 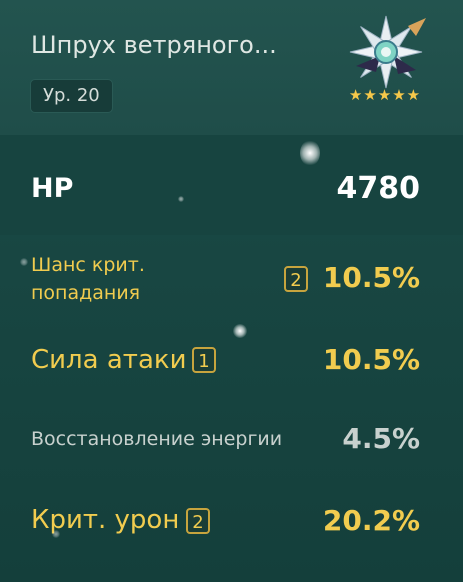 I want to click on substat-label: Сила атаки, so click(x=109, y=360).